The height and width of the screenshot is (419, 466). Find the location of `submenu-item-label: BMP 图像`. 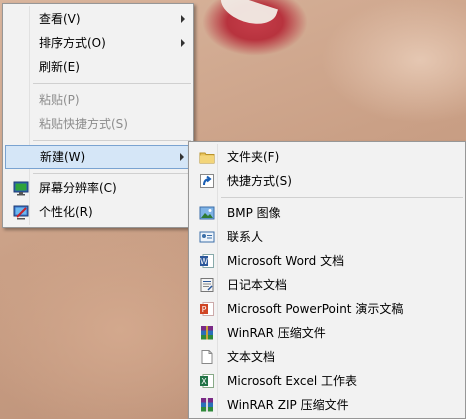

submenu-item-label: BMP 图像 is located at coordinates (254, 213).